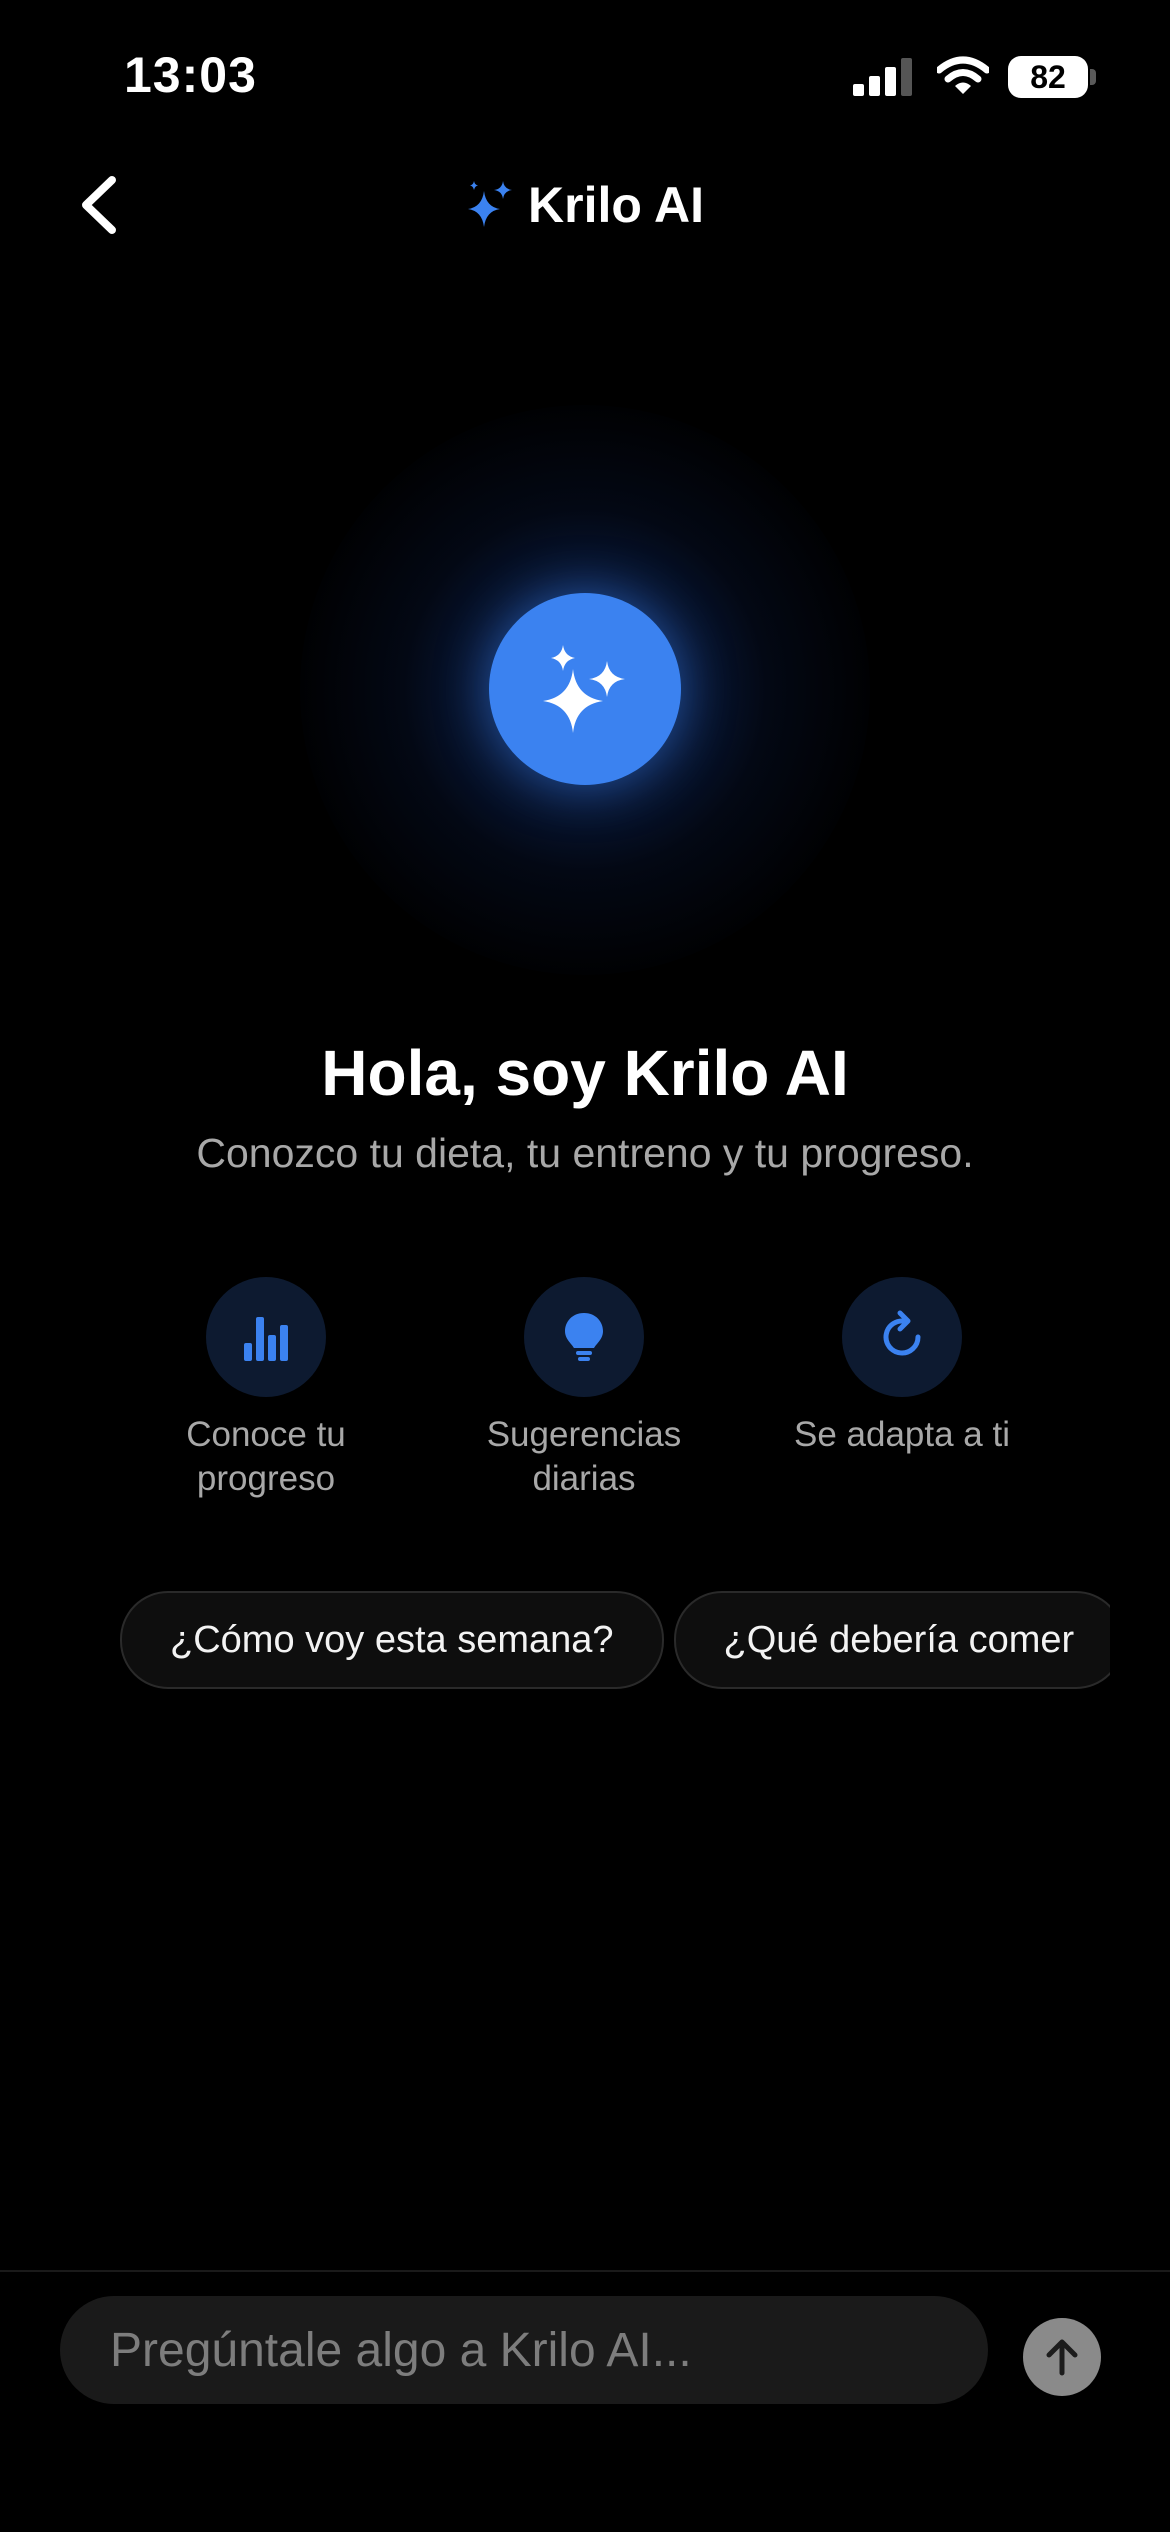 The height and width of the screenshot is (2532, 1170). I want to click on wifi-icon, so click(963, 75).